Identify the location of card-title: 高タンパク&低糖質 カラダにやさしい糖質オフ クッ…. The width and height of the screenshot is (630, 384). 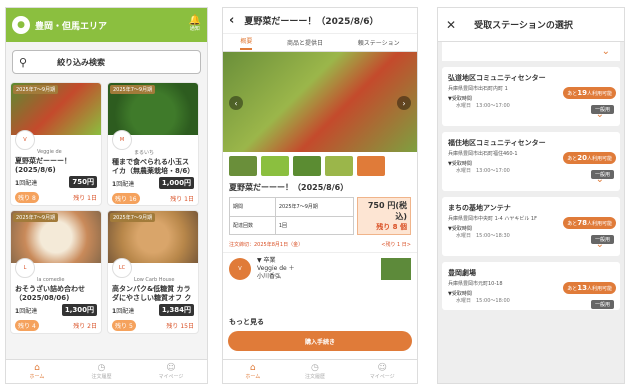
(152, 293).